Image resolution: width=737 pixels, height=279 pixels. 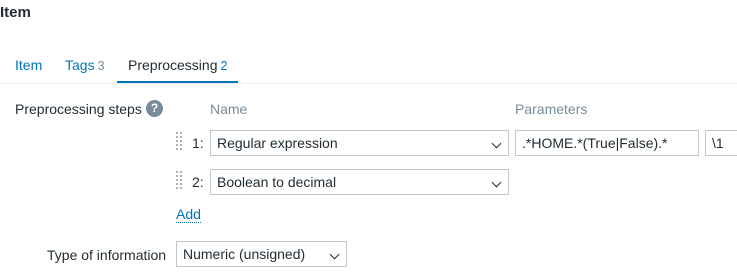 I want to click on column-header-name: Name, so click(x=229, y=109).